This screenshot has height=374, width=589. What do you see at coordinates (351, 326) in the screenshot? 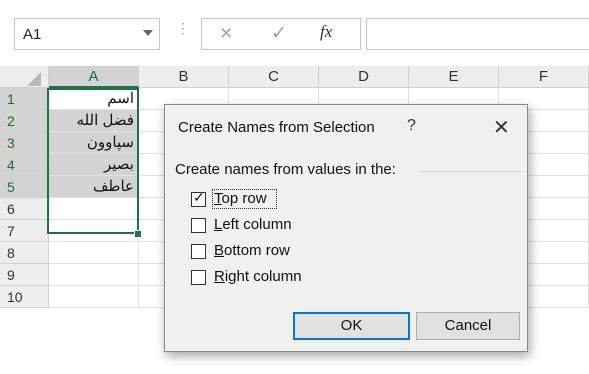
I see `ok-button: OK` at bounding box center [351, 326].